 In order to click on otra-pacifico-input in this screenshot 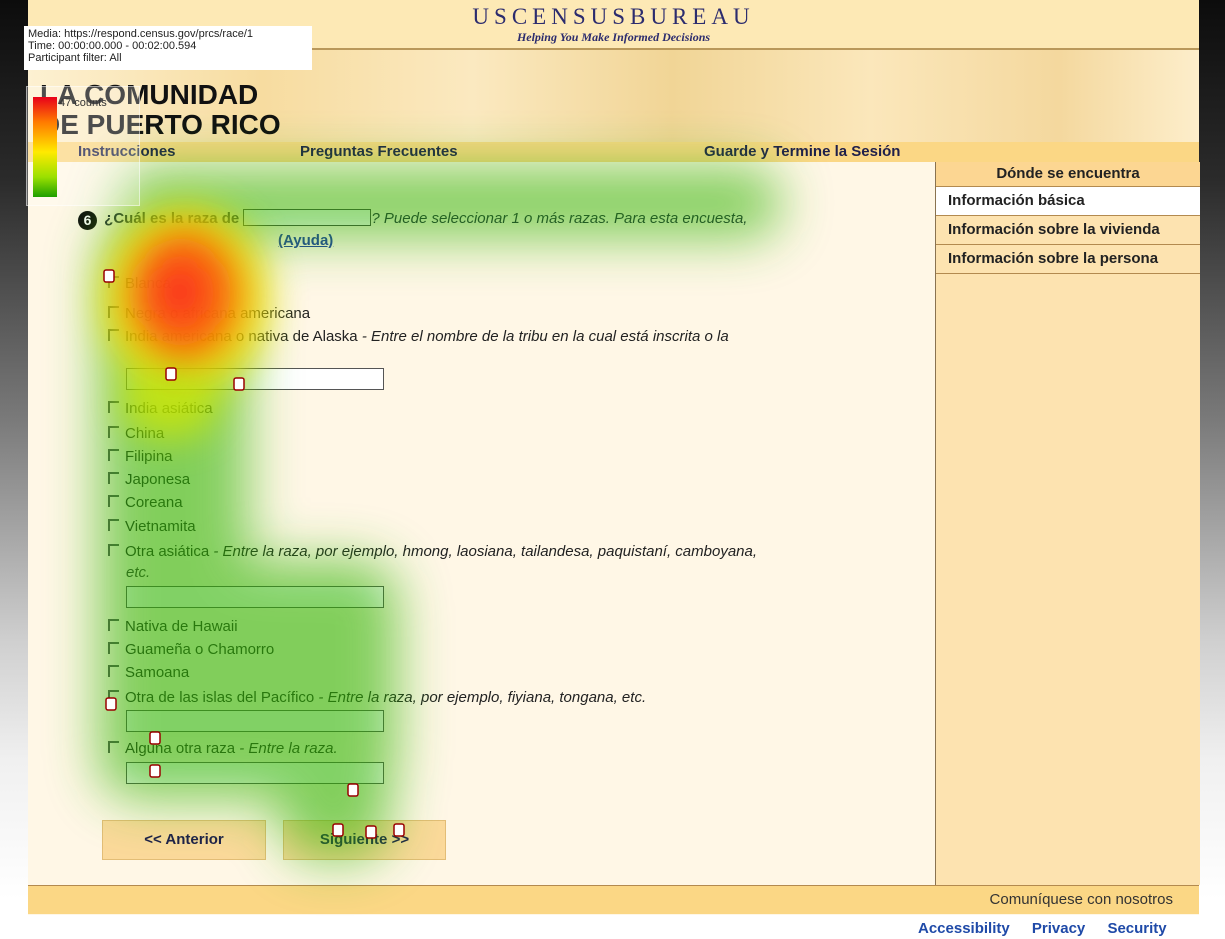, I will do `click(255, 721)`.